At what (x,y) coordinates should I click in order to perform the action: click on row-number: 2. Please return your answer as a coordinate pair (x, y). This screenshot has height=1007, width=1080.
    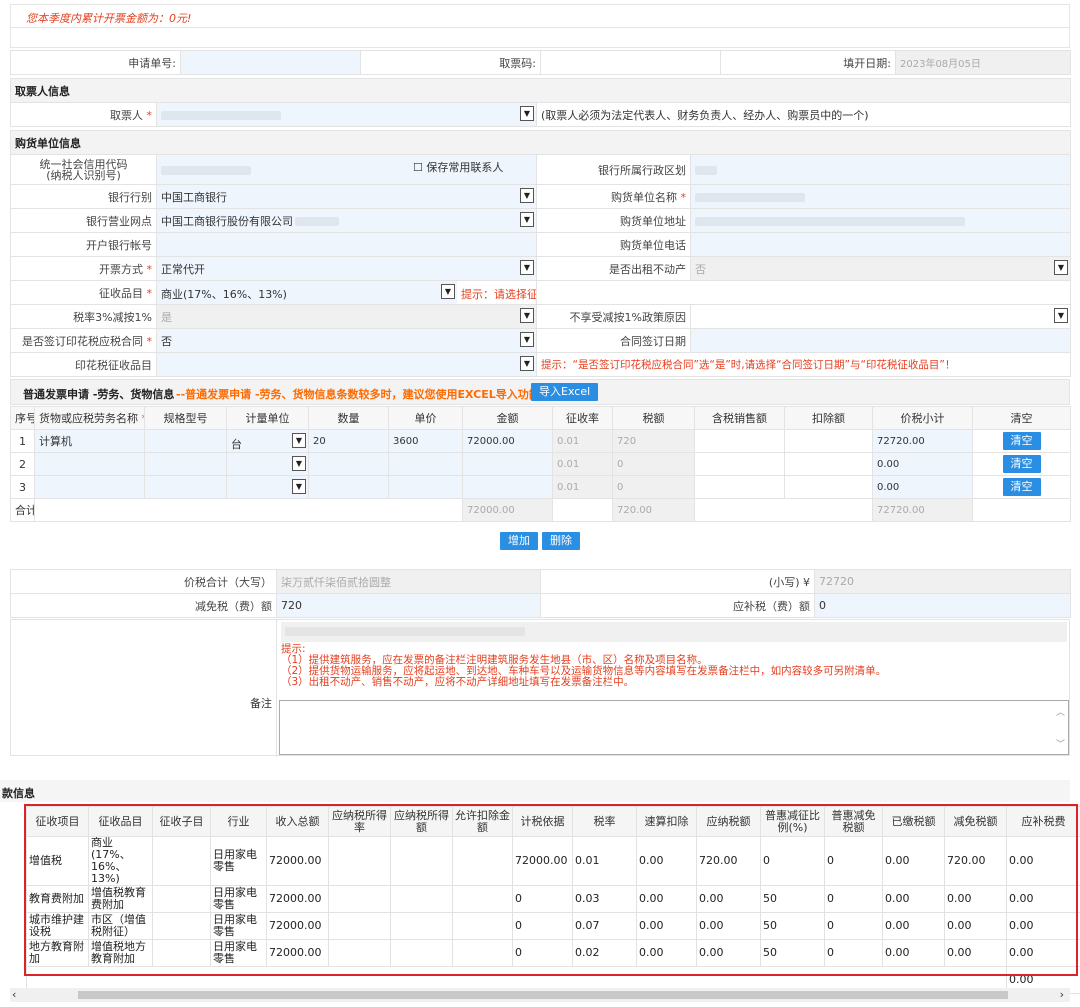
    Looking at the image, I should click on (22, 464).